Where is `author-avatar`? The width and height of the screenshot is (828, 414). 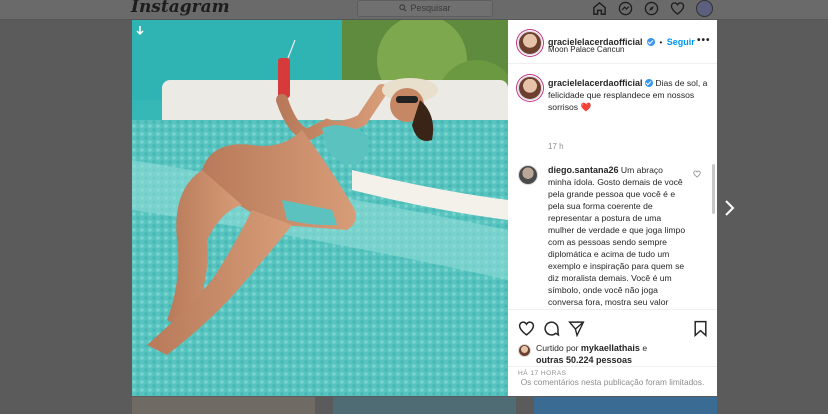 author-avatar is located at coordinates (530, 43).